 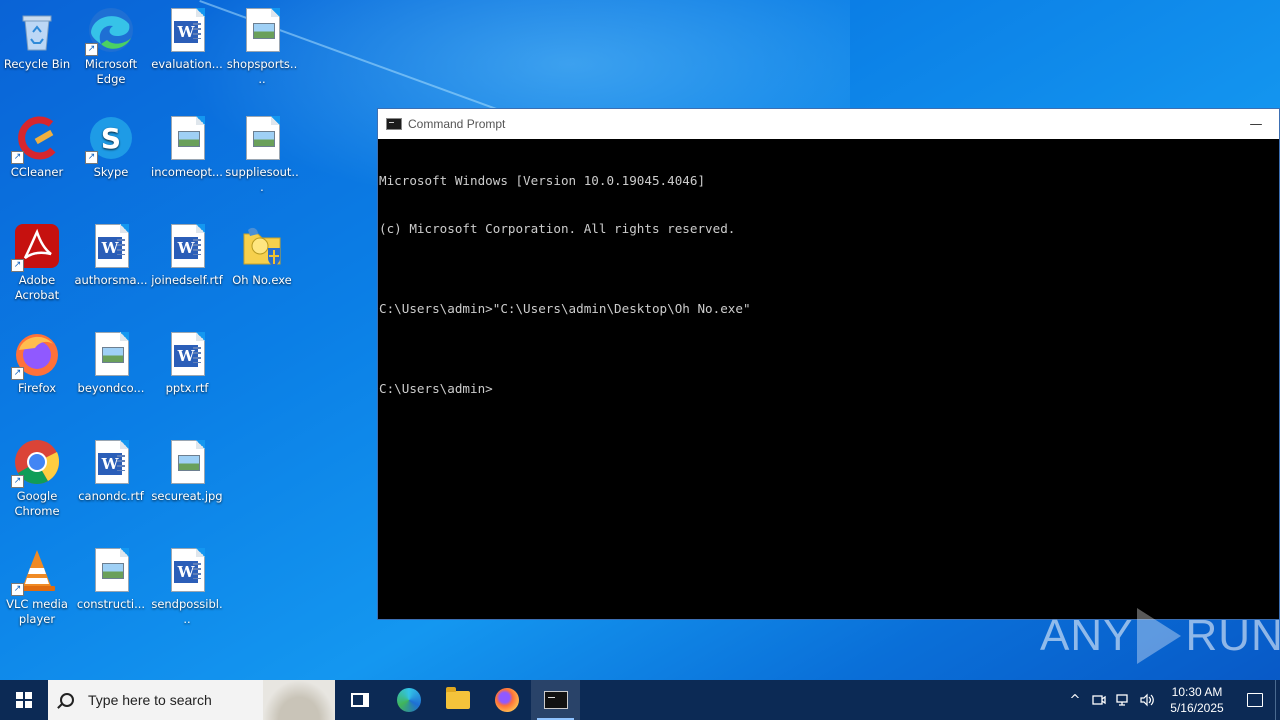 I want to click on taskbar-search-box: Type here to search, so click(x=191, y=700).